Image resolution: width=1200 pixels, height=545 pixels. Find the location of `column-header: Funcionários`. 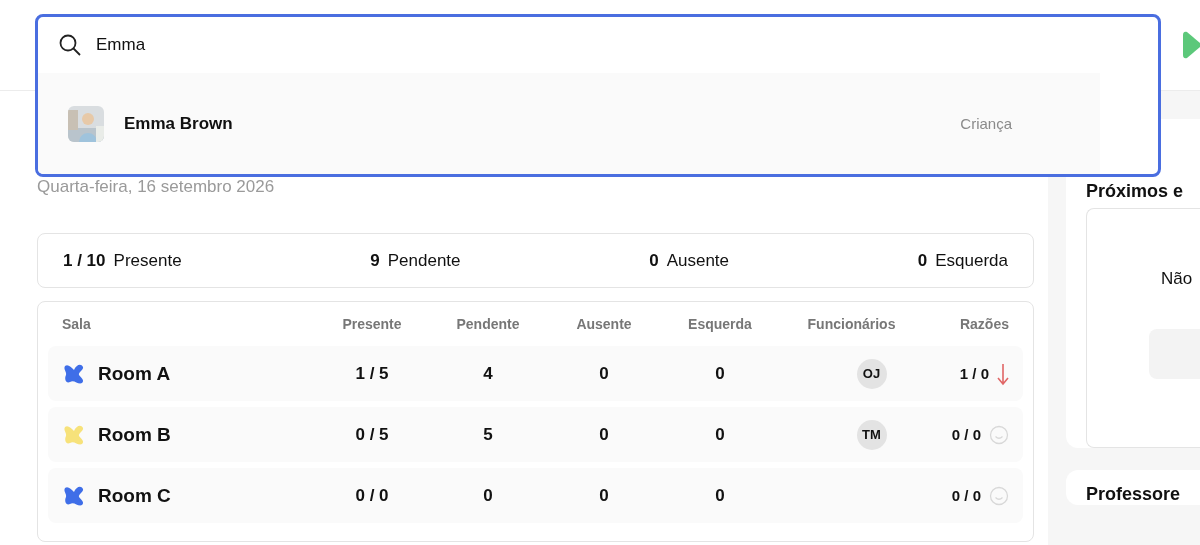

column-header: Funcionários is located at coordinates (851, 324).